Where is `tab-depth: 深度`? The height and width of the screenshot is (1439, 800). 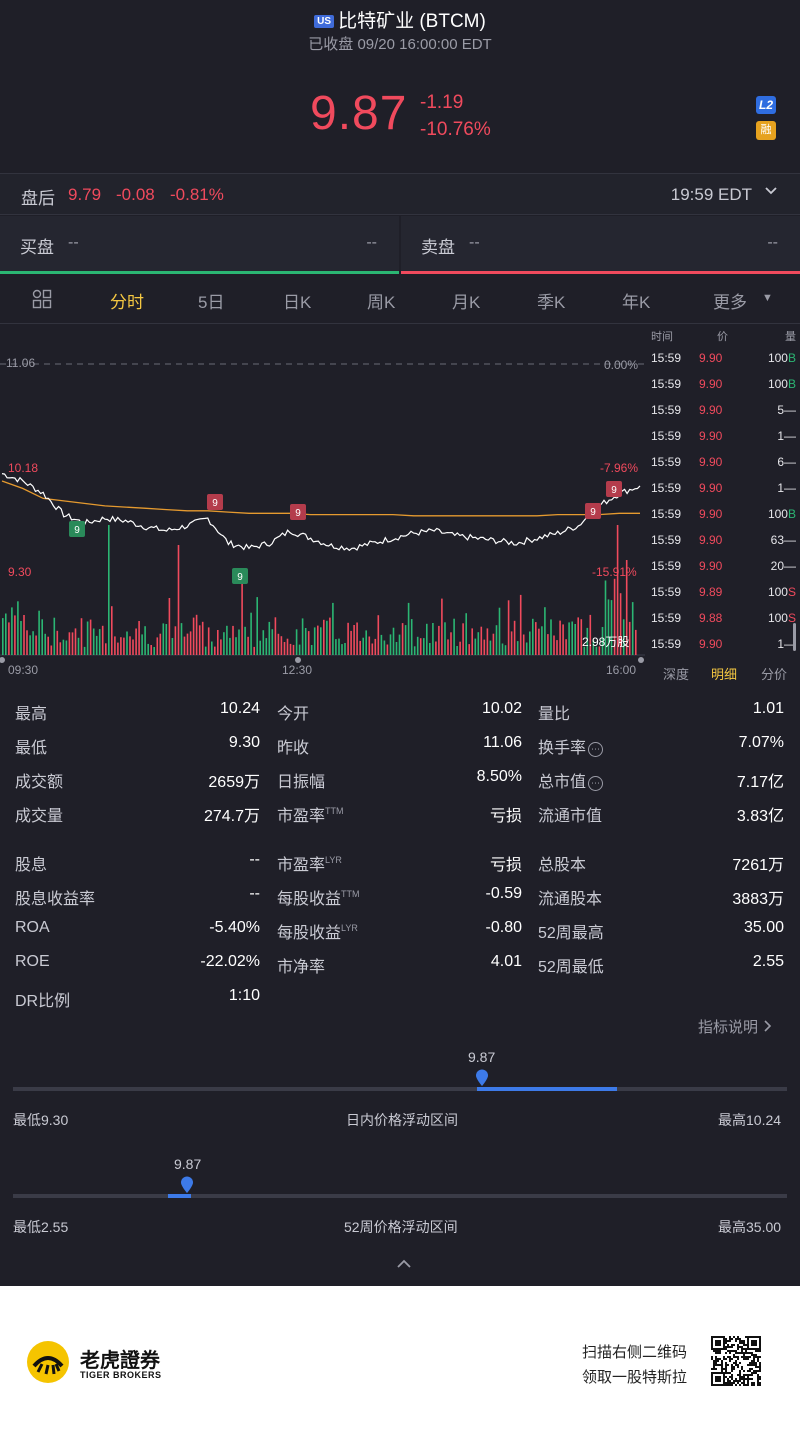 tab-depth: 深度 is located at coordinates (676, 673).